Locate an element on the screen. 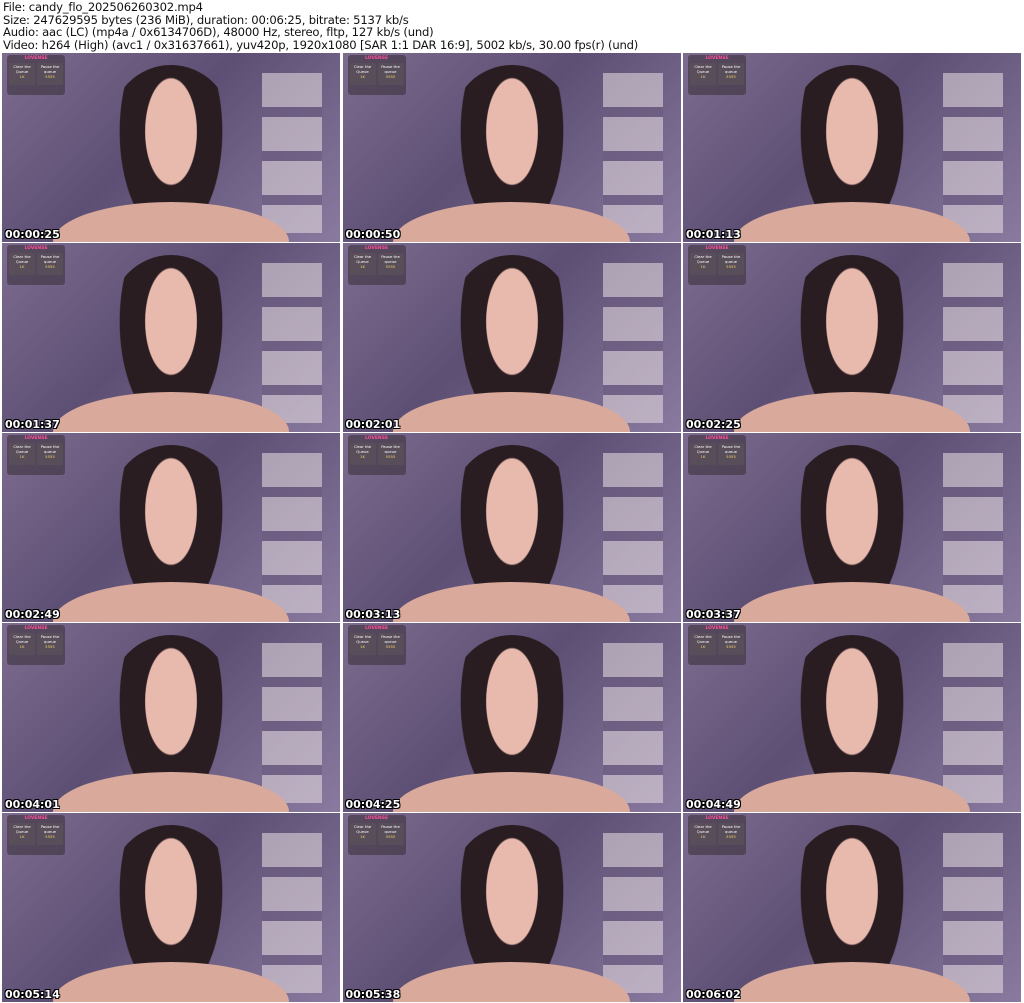 The width and height of the screenshot is (1024, 1003). thumbnail-timestamp: 00:02:49 is located at coordinates (32, 614).